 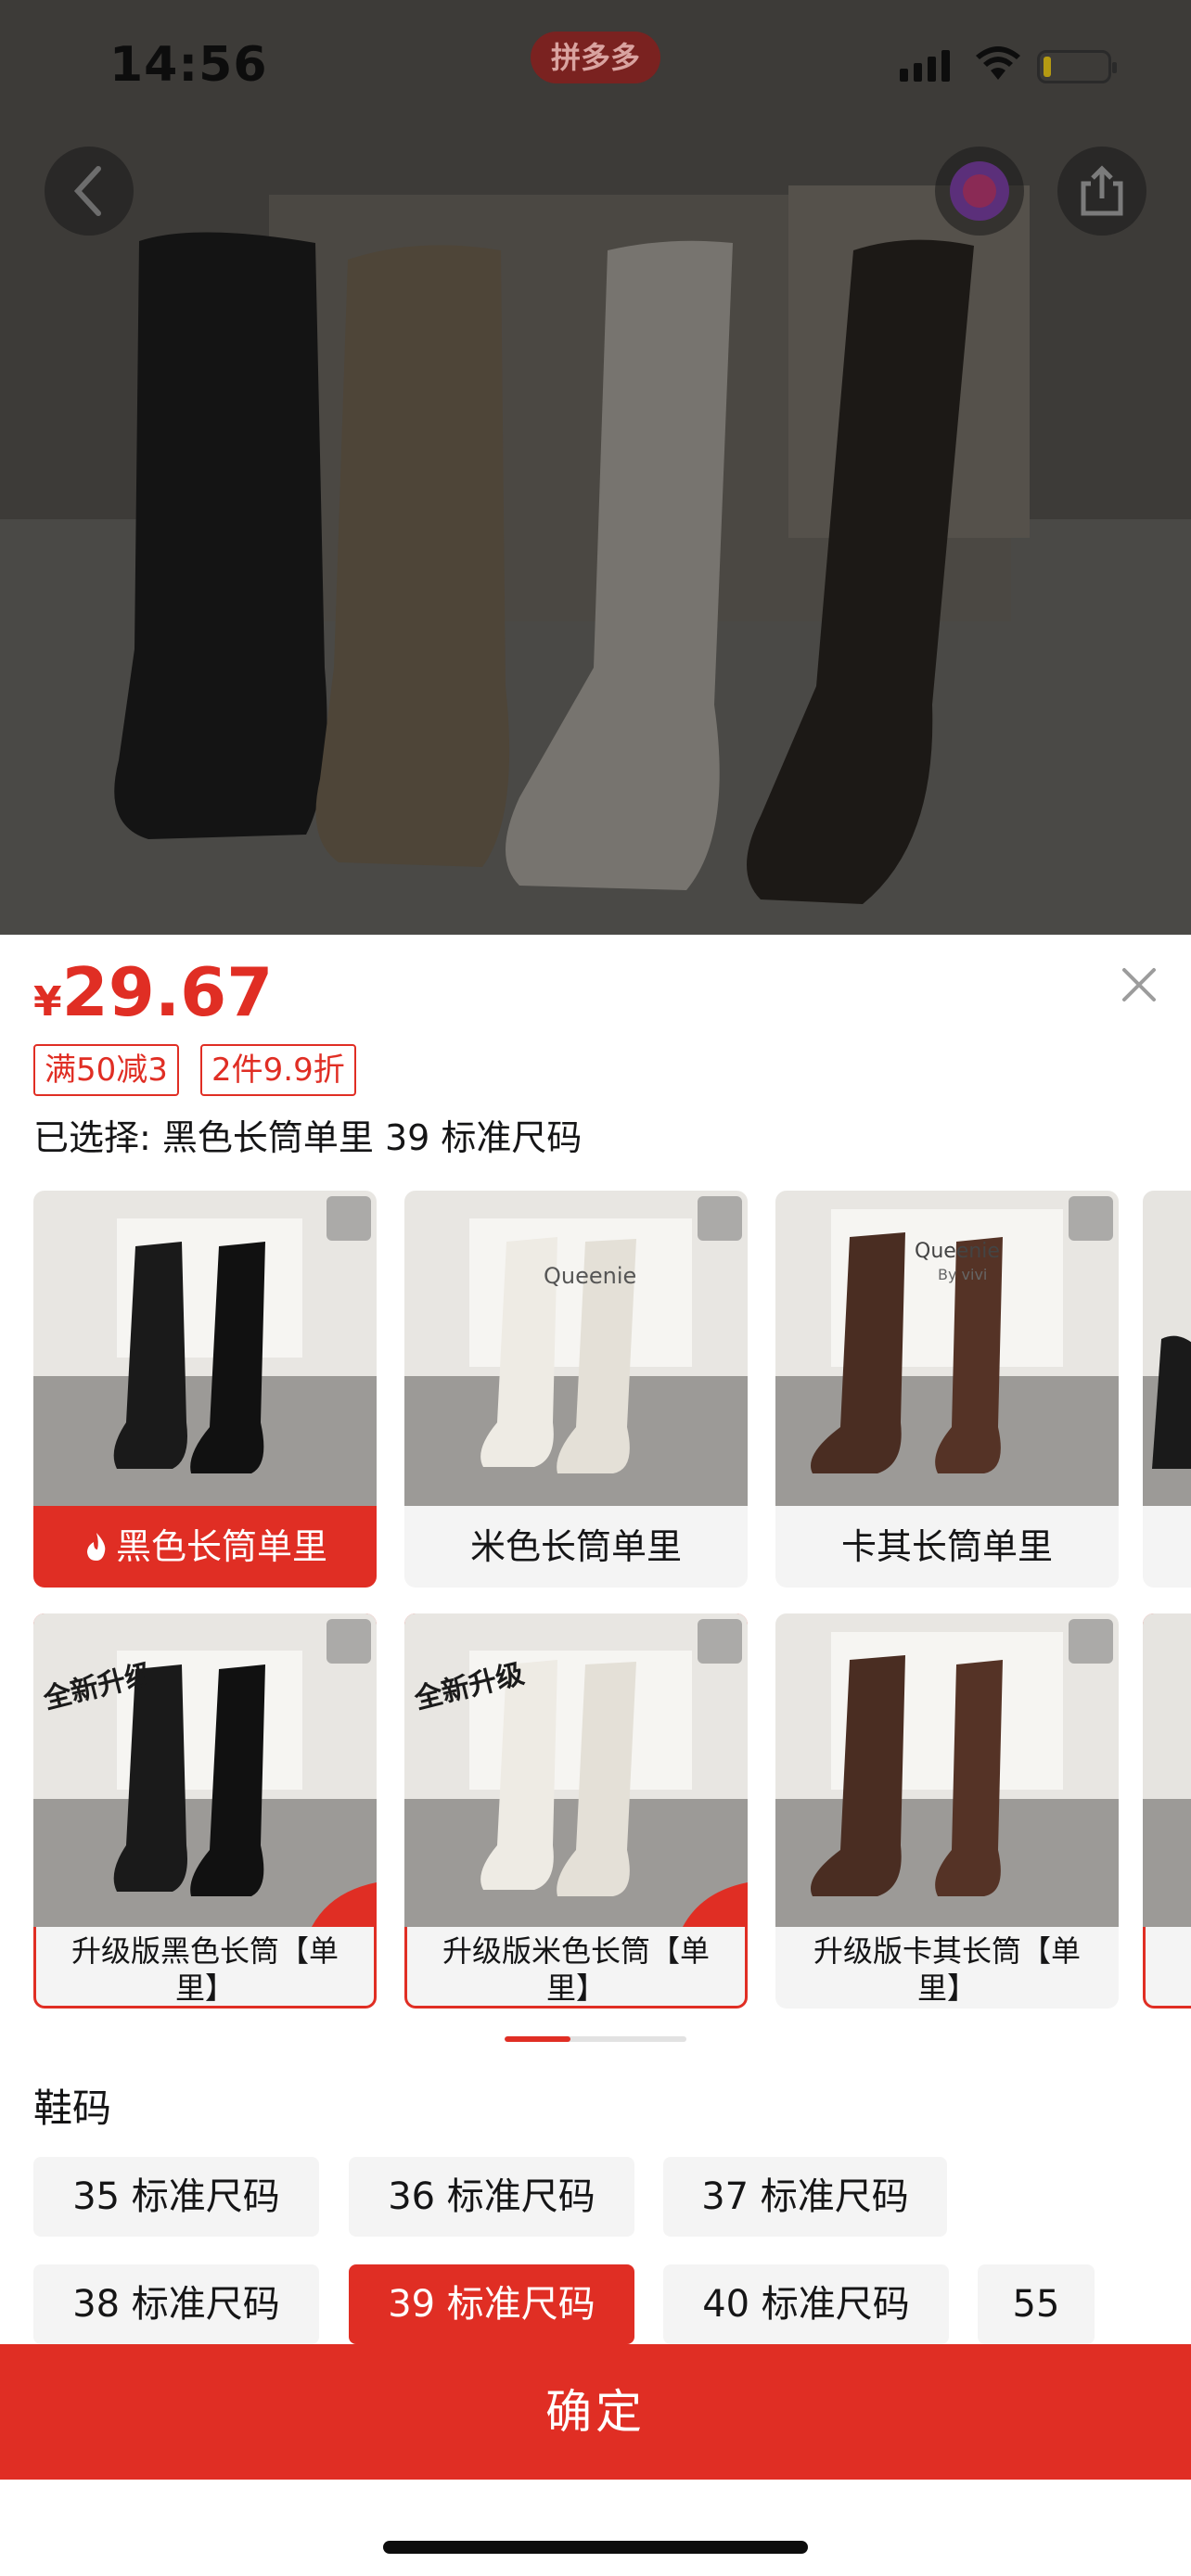 I want to click on size-option: 38 标准尺码, so click(x=176, y=2304).